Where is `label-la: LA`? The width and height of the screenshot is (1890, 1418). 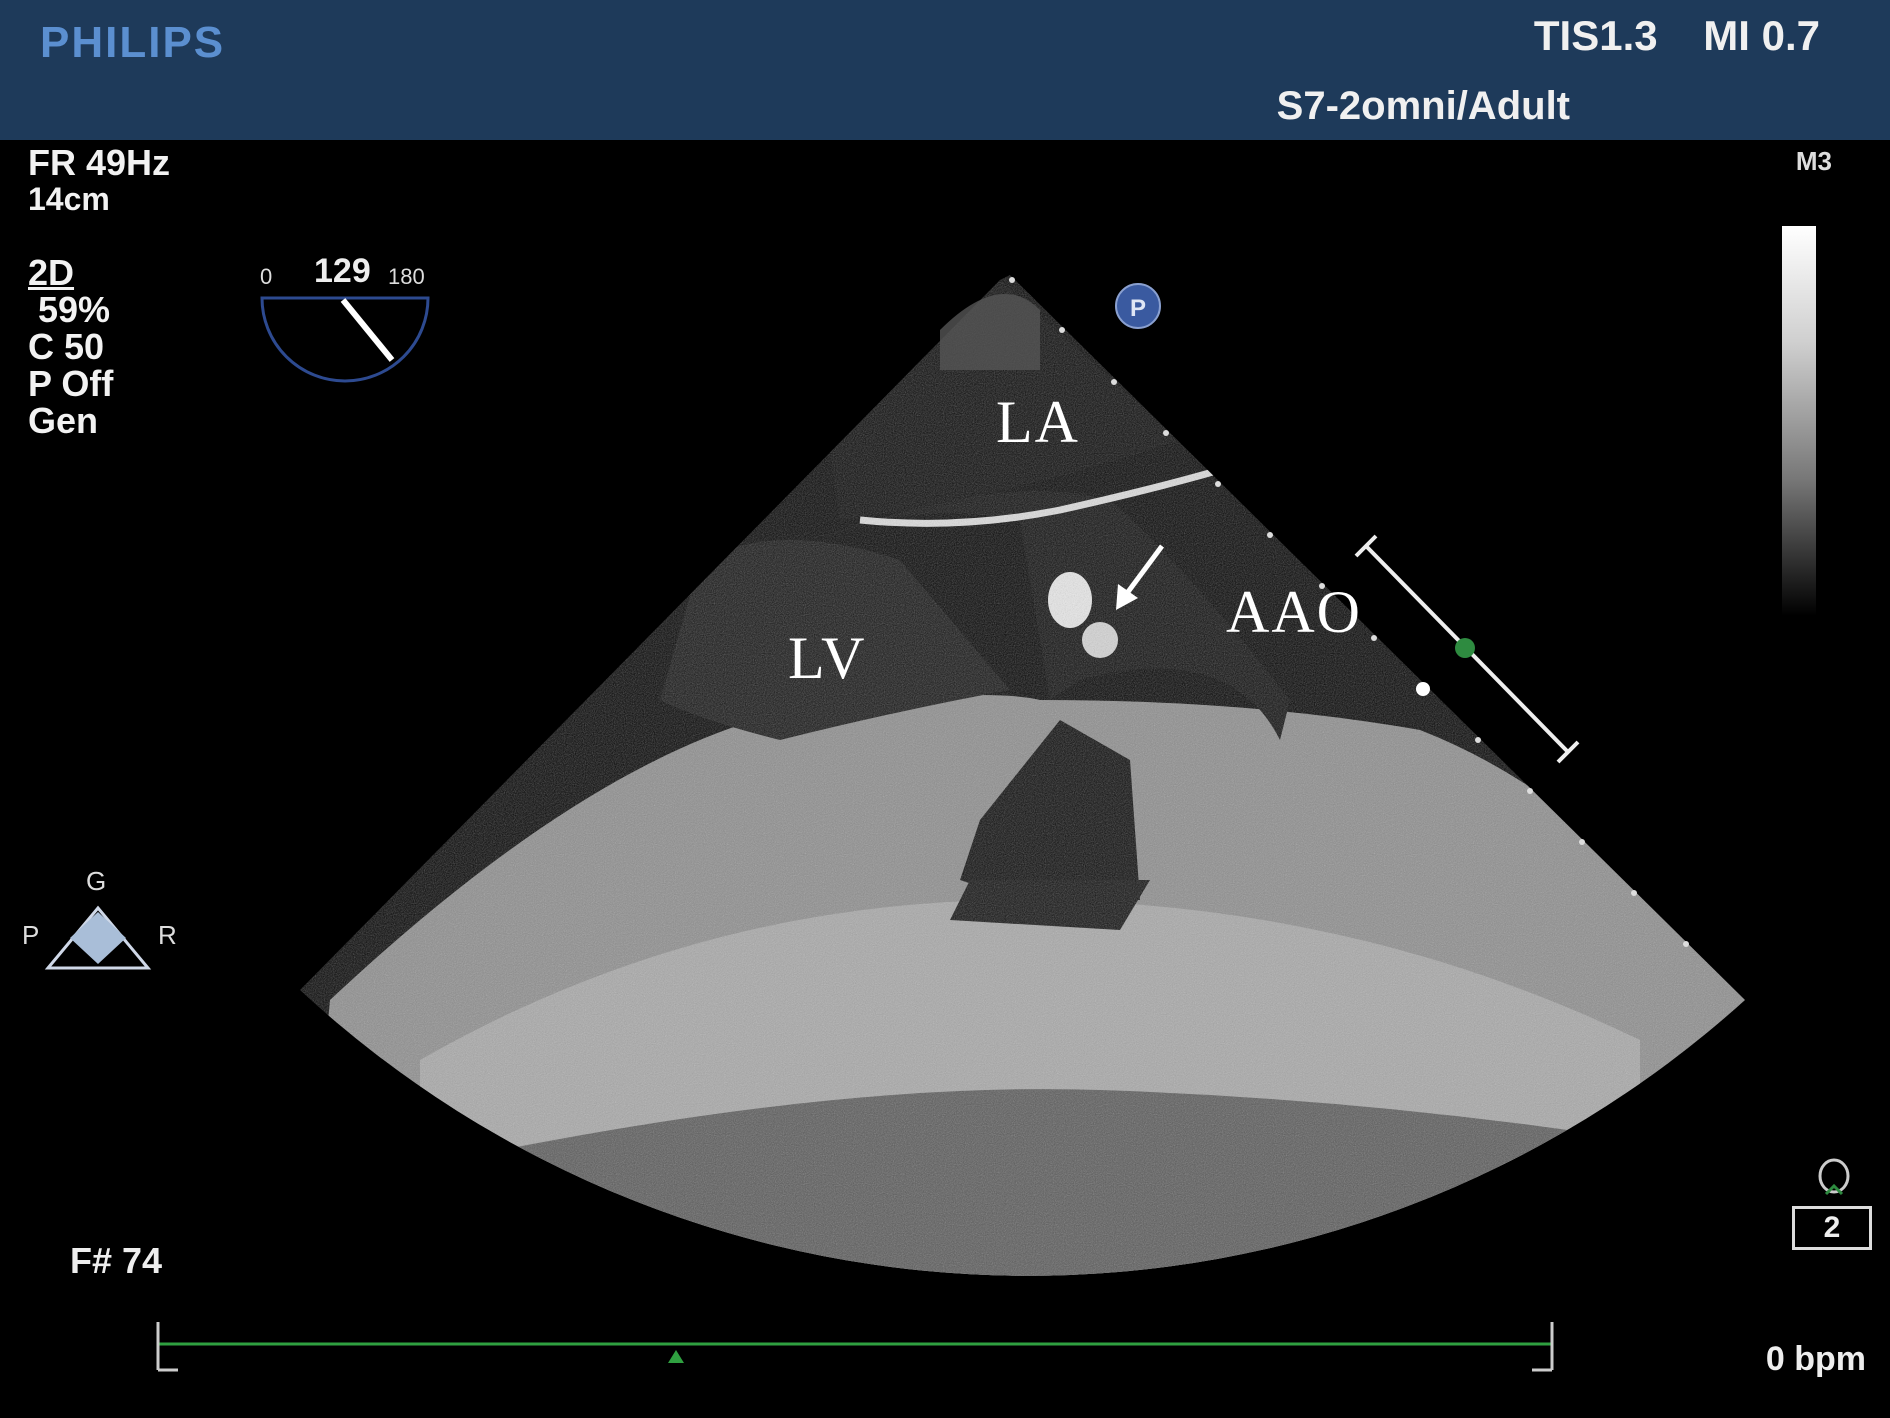
label-la: LA is located at coordinates (1038, 422).